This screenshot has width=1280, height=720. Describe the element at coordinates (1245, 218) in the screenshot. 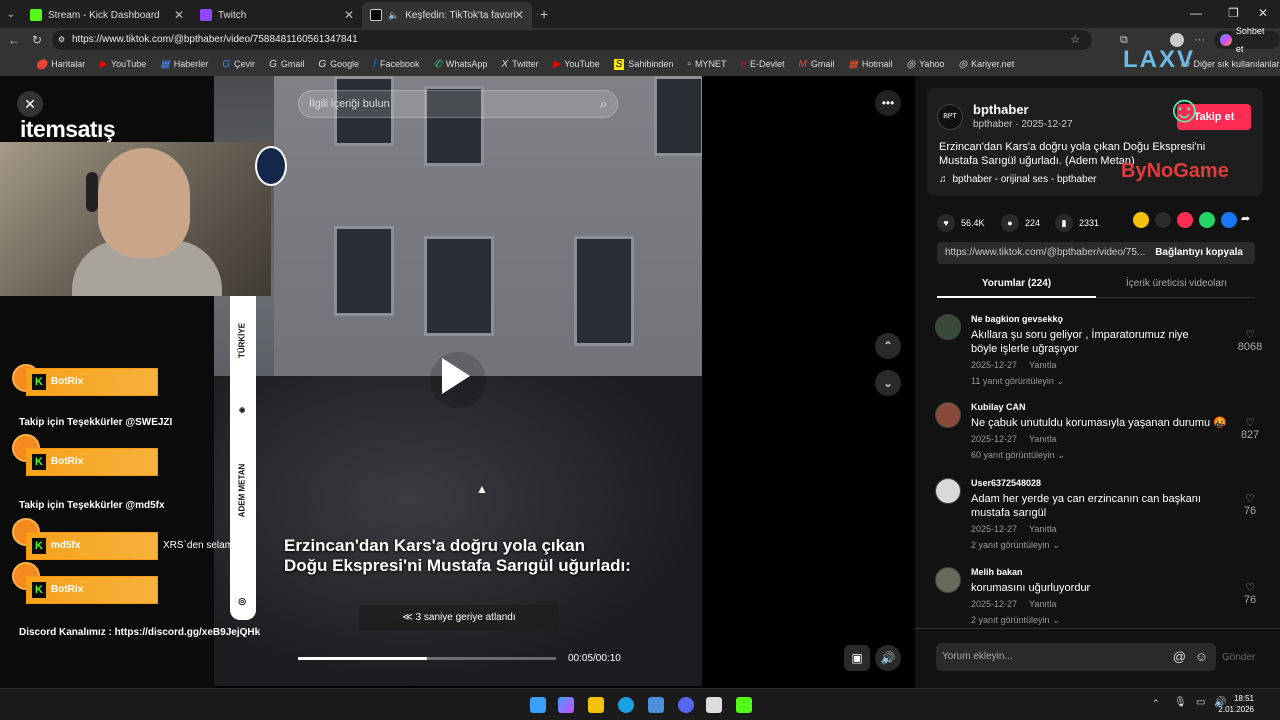

I see `share-arrow-icon: ➦` at that location.